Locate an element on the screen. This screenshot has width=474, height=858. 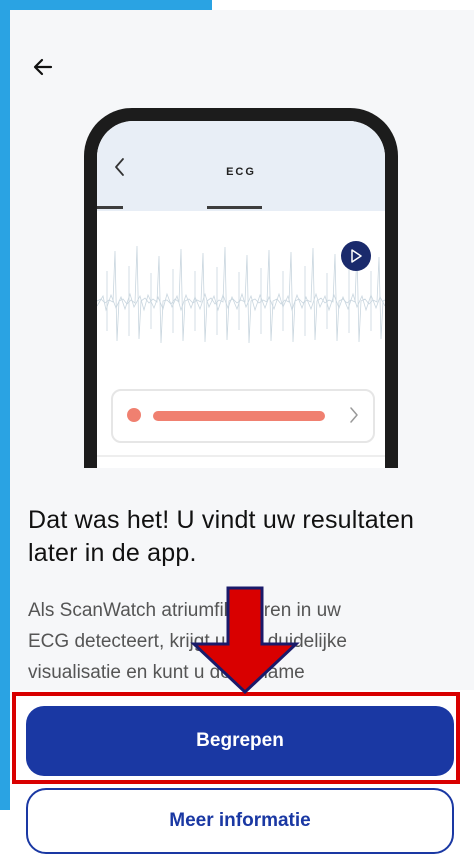
ecg-result-row is located at coordinates (243, 416).